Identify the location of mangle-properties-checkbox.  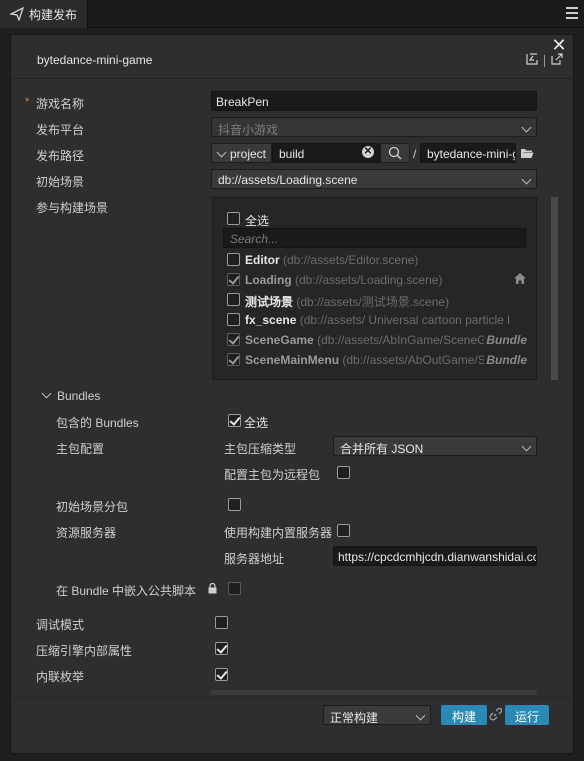
(221, 648).